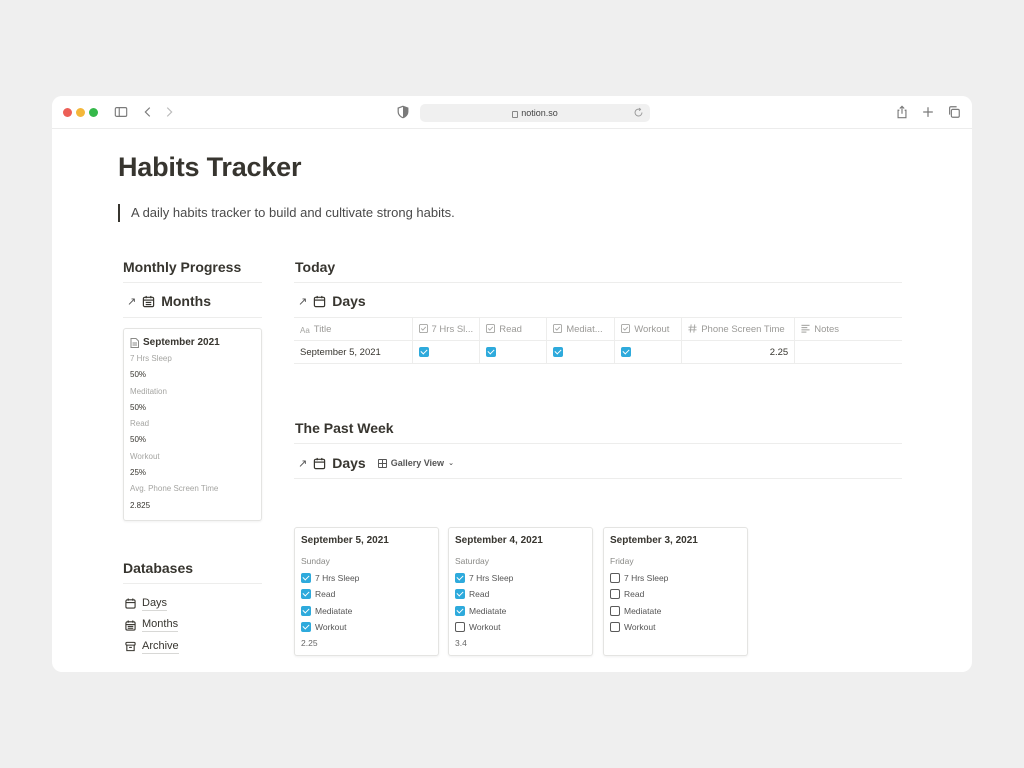 The width and height of the screenshot is (1024, 768). Describe the element at coordinates (539, 113) in the screenshot. I see `url-text: notion.so` at that location.